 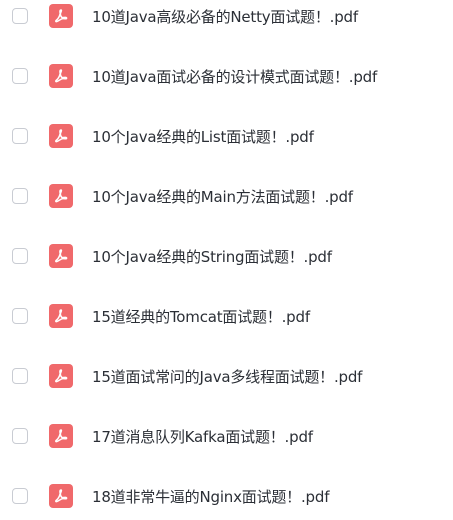 What do you see at coordinates (210, 496) in the screenshot?
I see `file-name: 18道非常牛逼的Nginx面试题！.pdf` at bounding box center [210, 496].